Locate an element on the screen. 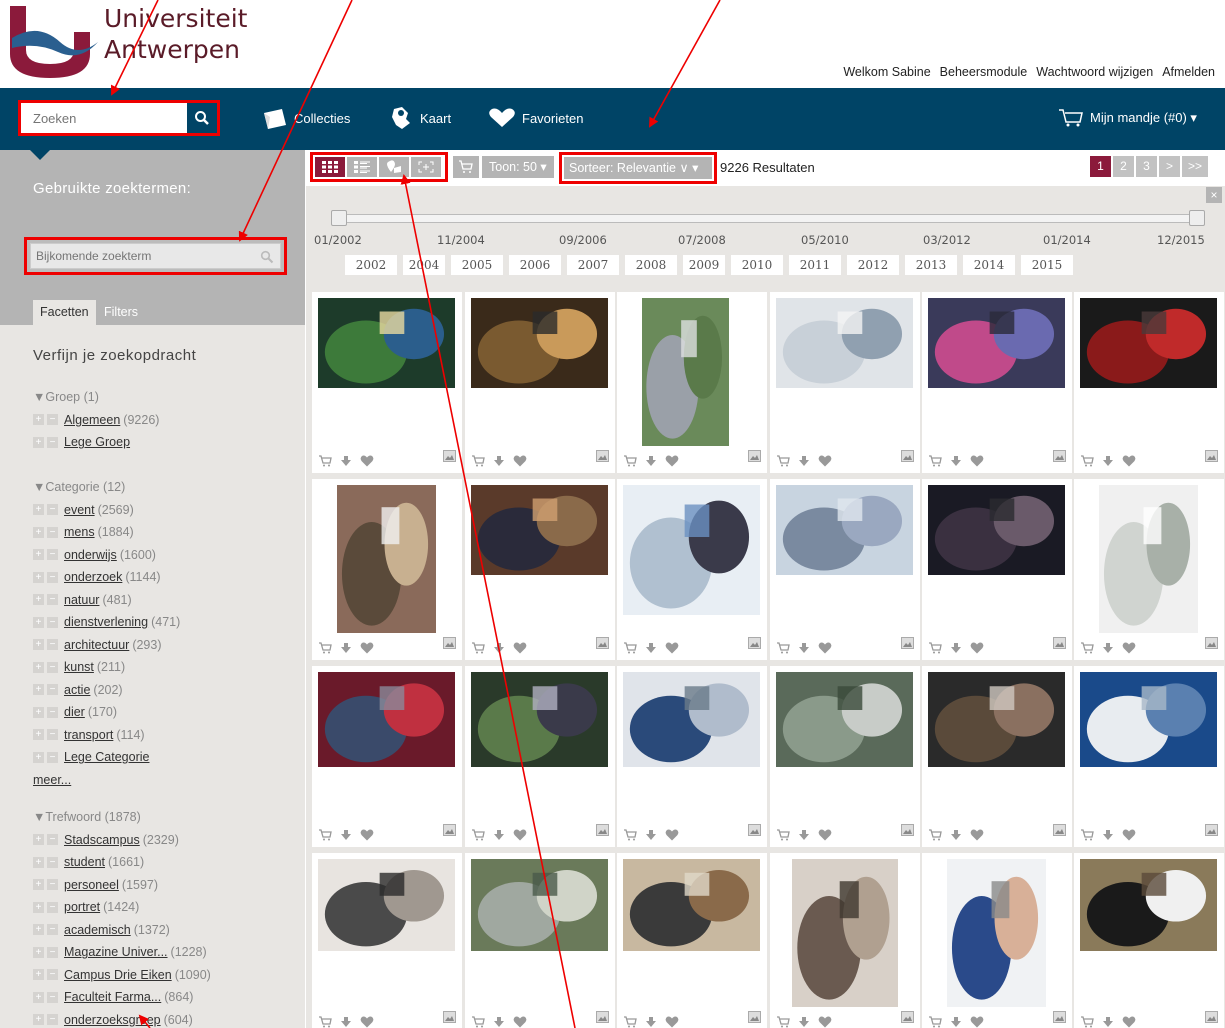 The image size is (1225, 1028). timeline-year-button: 2010 is located at coordinates (757, 265).